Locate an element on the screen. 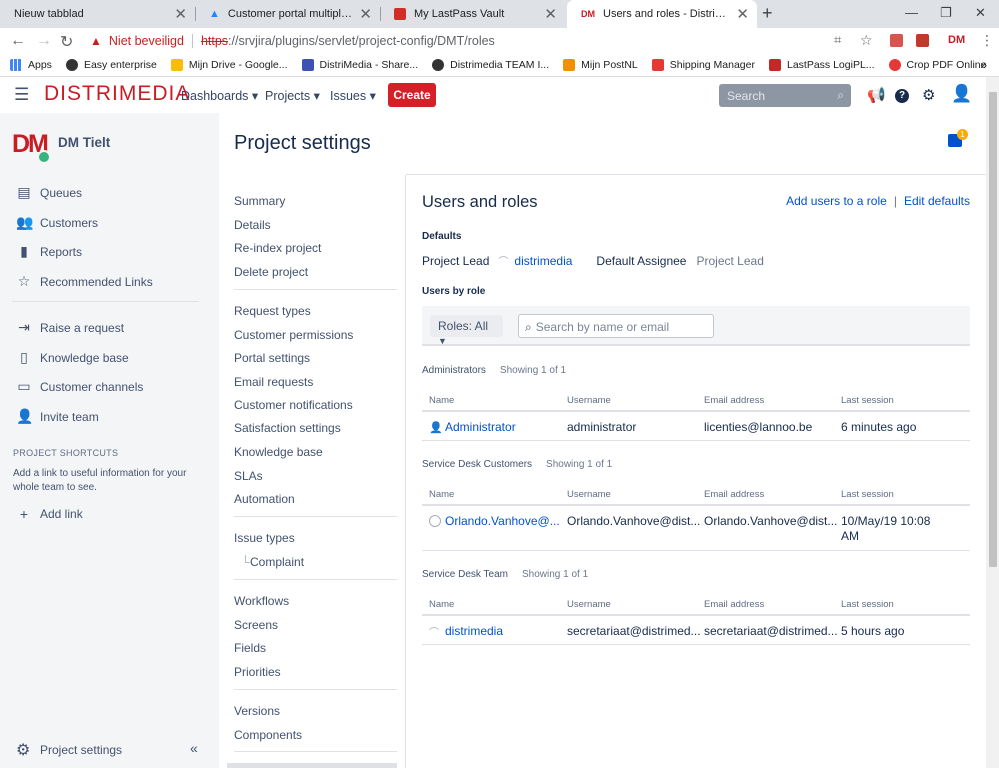 This screenshot has height=768, width=999. add-users-link: Add users to a role is located at coordinates (836, 201).